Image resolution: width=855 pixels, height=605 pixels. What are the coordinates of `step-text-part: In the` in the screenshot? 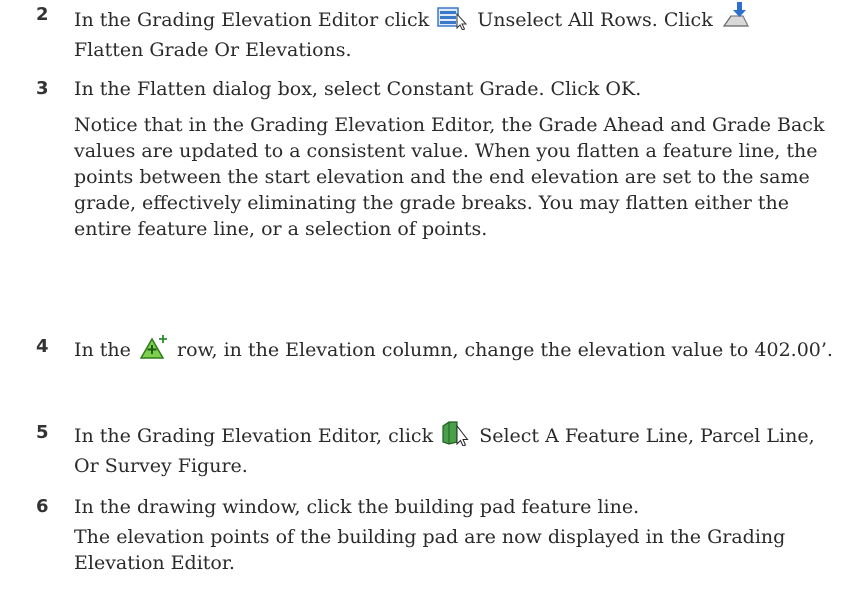 It's located at (102, 350).